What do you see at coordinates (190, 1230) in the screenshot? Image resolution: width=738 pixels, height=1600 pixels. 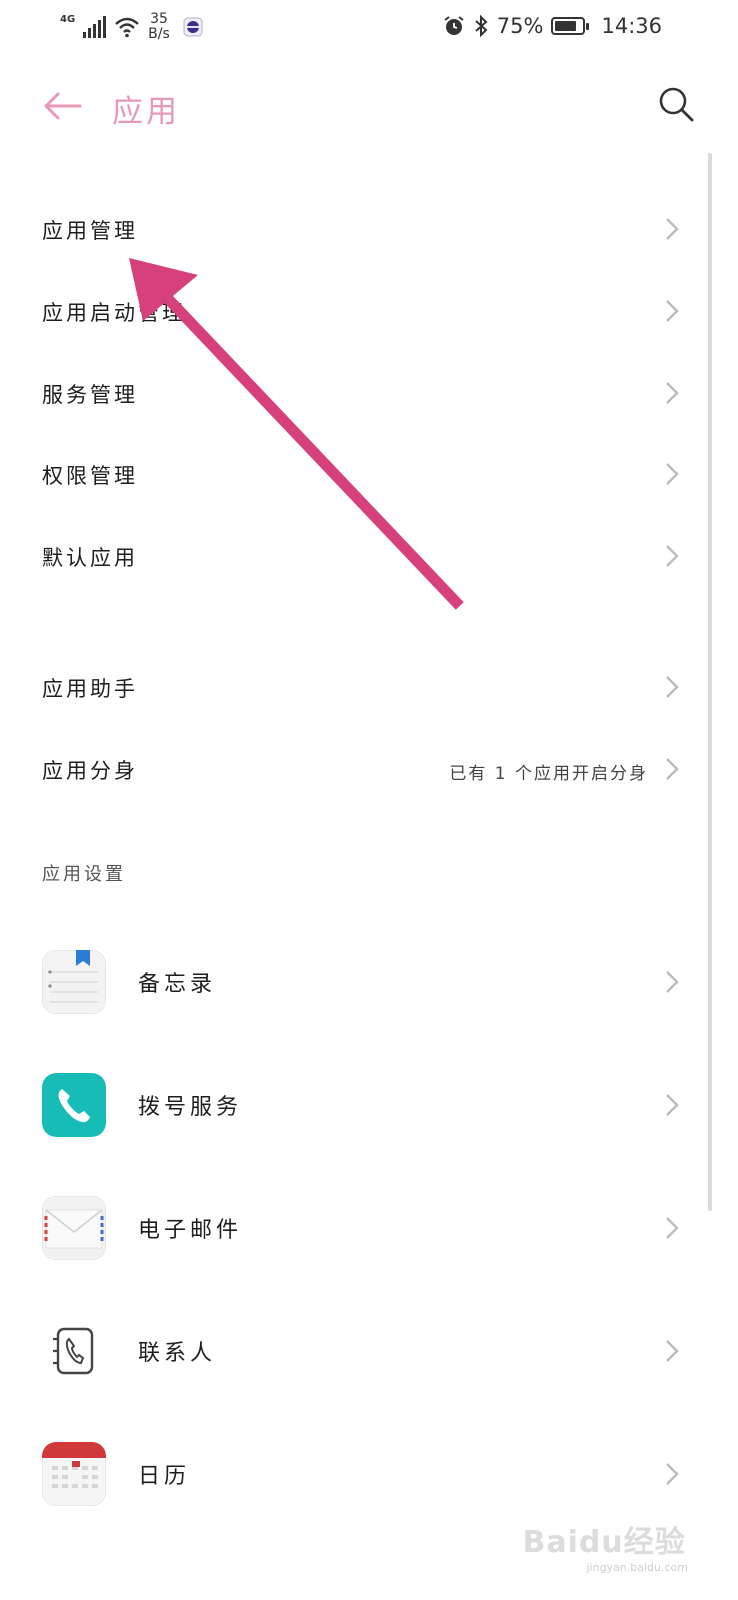 I see `app-label: 电子邮件` at bounding box center [190, 1230].